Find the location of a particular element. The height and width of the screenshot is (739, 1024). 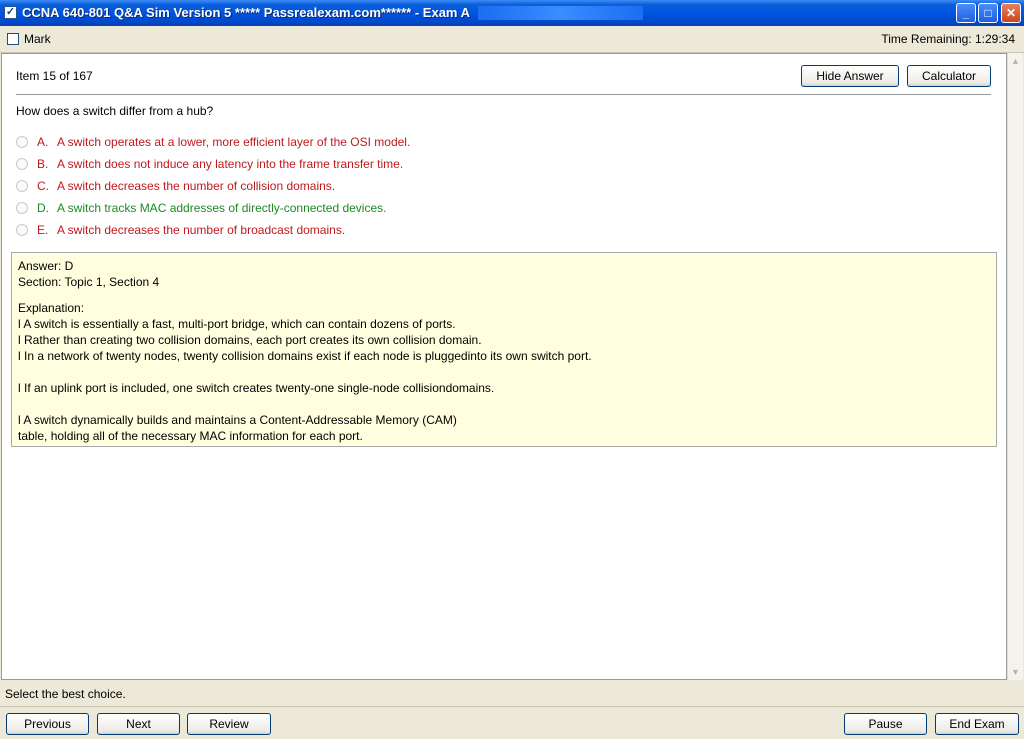

choice-letter: A. is located at coordinates (43, 142).